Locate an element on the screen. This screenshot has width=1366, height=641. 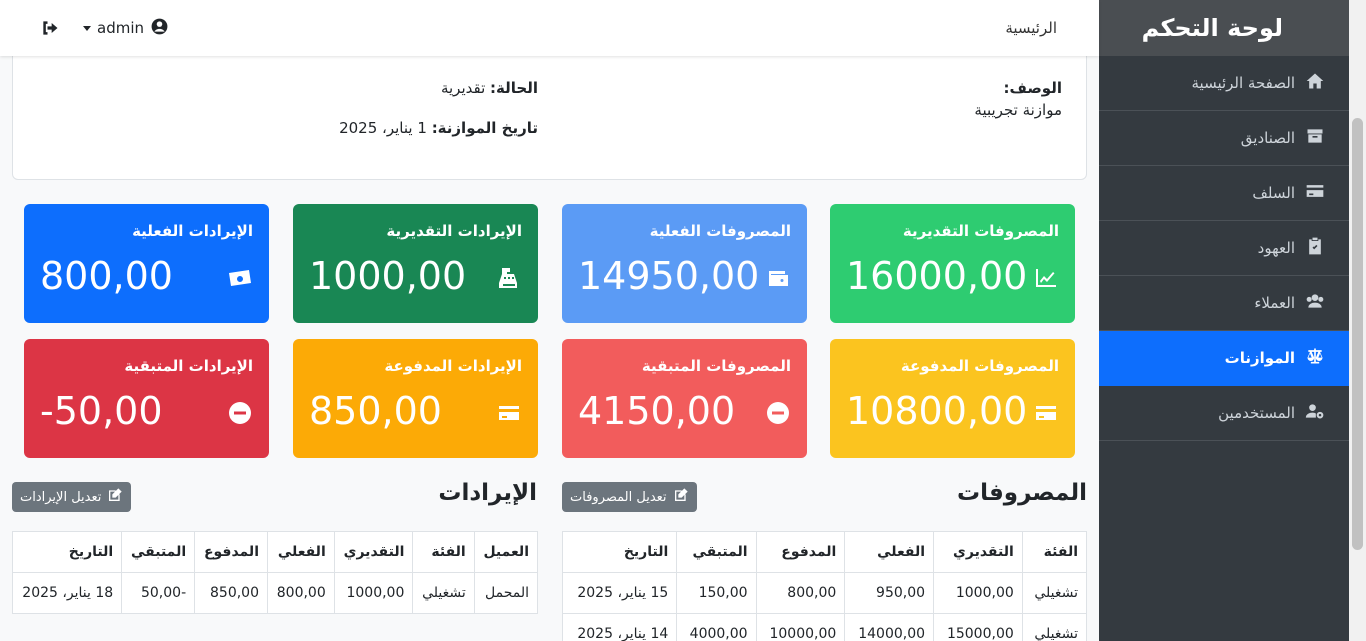
stat-title: المصروفات المتبقية is located at coordinates (716, 366).